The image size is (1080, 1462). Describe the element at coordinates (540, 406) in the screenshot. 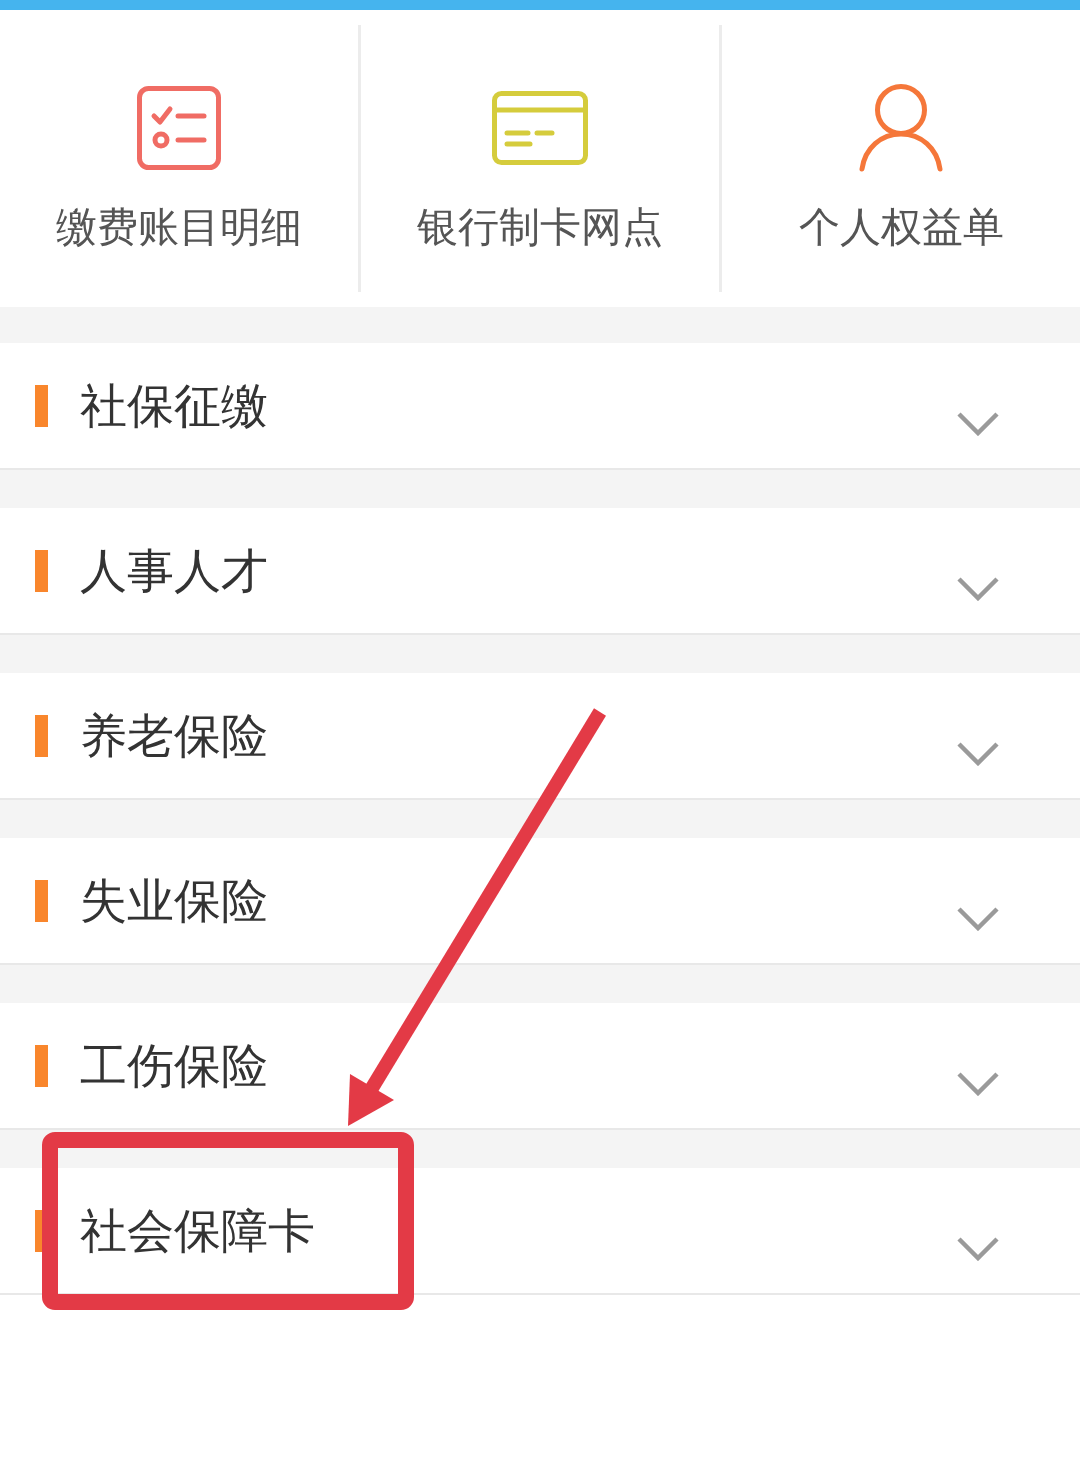

I see `section-header: 社保征缴` at that location.